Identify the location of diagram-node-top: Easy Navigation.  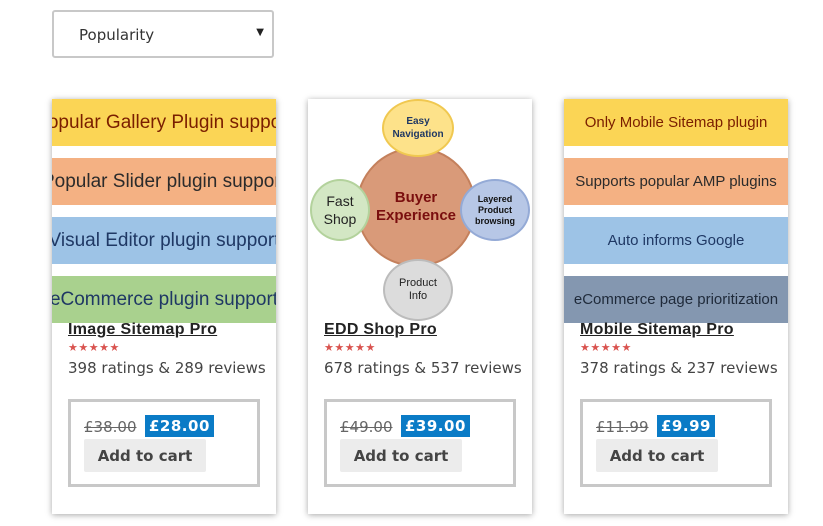
(418, 128).